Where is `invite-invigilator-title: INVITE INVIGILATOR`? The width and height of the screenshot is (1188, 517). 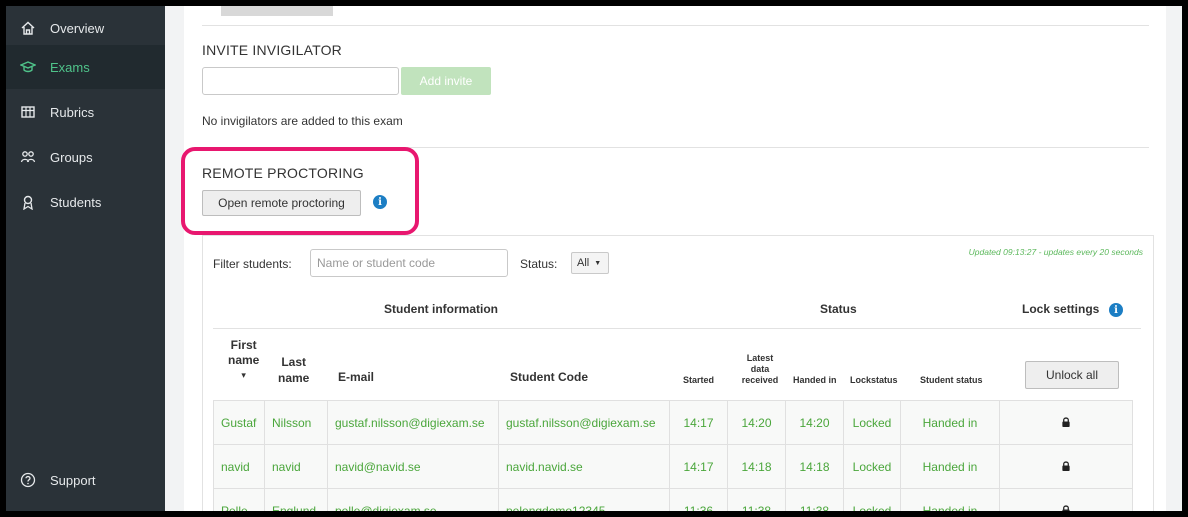 invite-invigilator-title: INVITE INVIGILATOR is located at coordinates (272, 50).